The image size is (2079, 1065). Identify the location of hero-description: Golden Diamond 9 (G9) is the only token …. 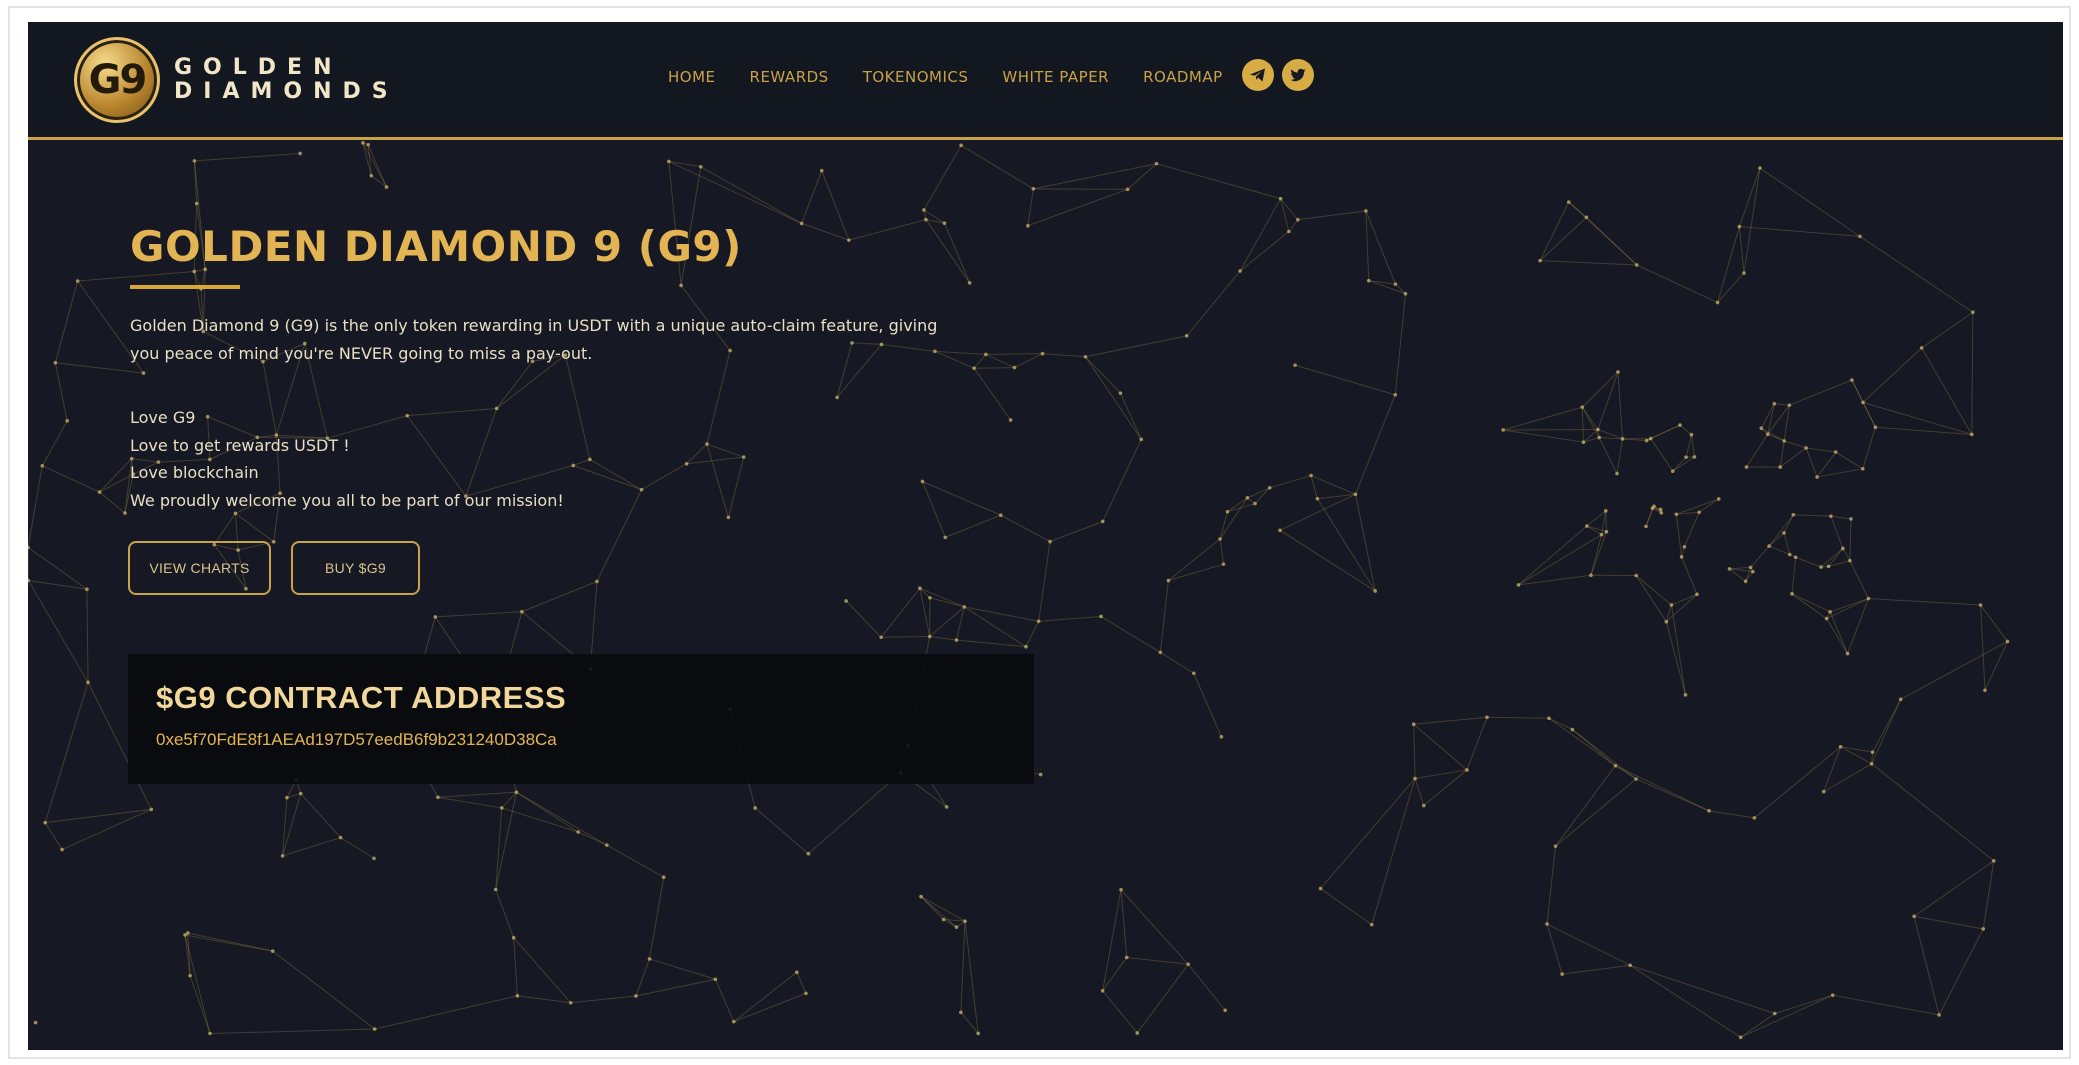
(590, 340).